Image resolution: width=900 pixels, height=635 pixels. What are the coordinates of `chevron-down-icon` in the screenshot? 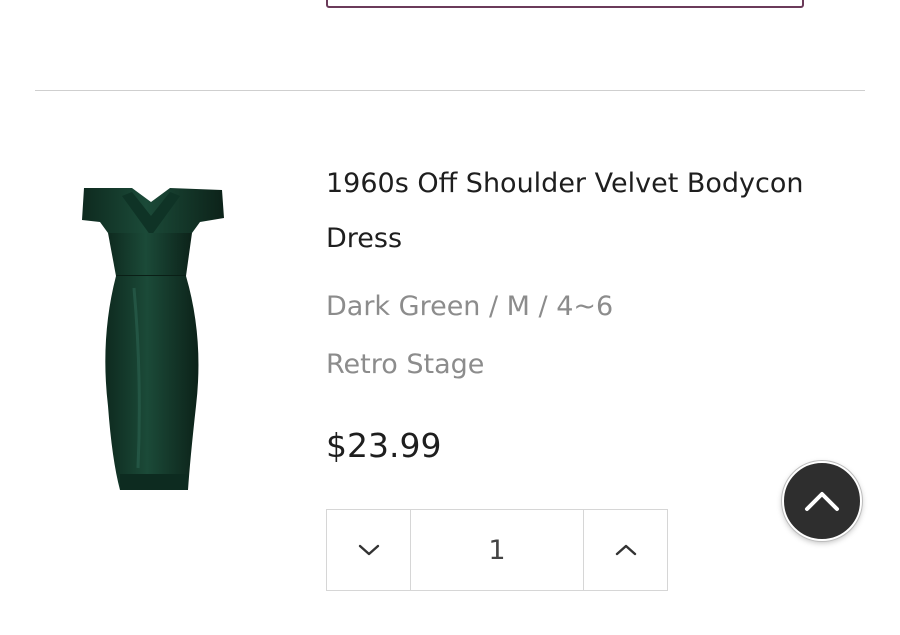 It's located at (368, 550).